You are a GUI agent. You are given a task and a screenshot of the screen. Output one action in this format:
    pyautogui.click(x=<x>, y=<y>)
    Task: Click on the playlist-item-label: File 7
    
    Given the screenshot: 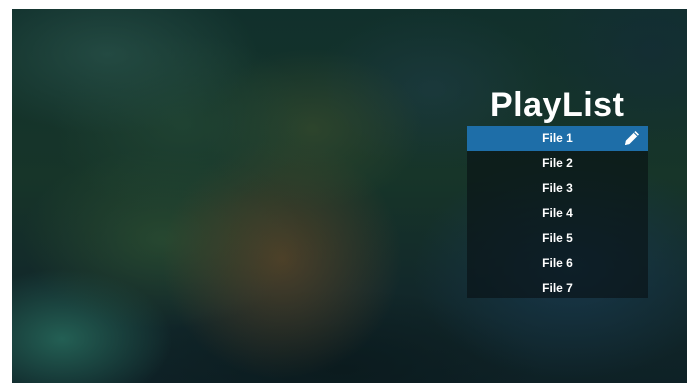 What is the action you would take?
    pyautogui.click(x=557, y=288)
    